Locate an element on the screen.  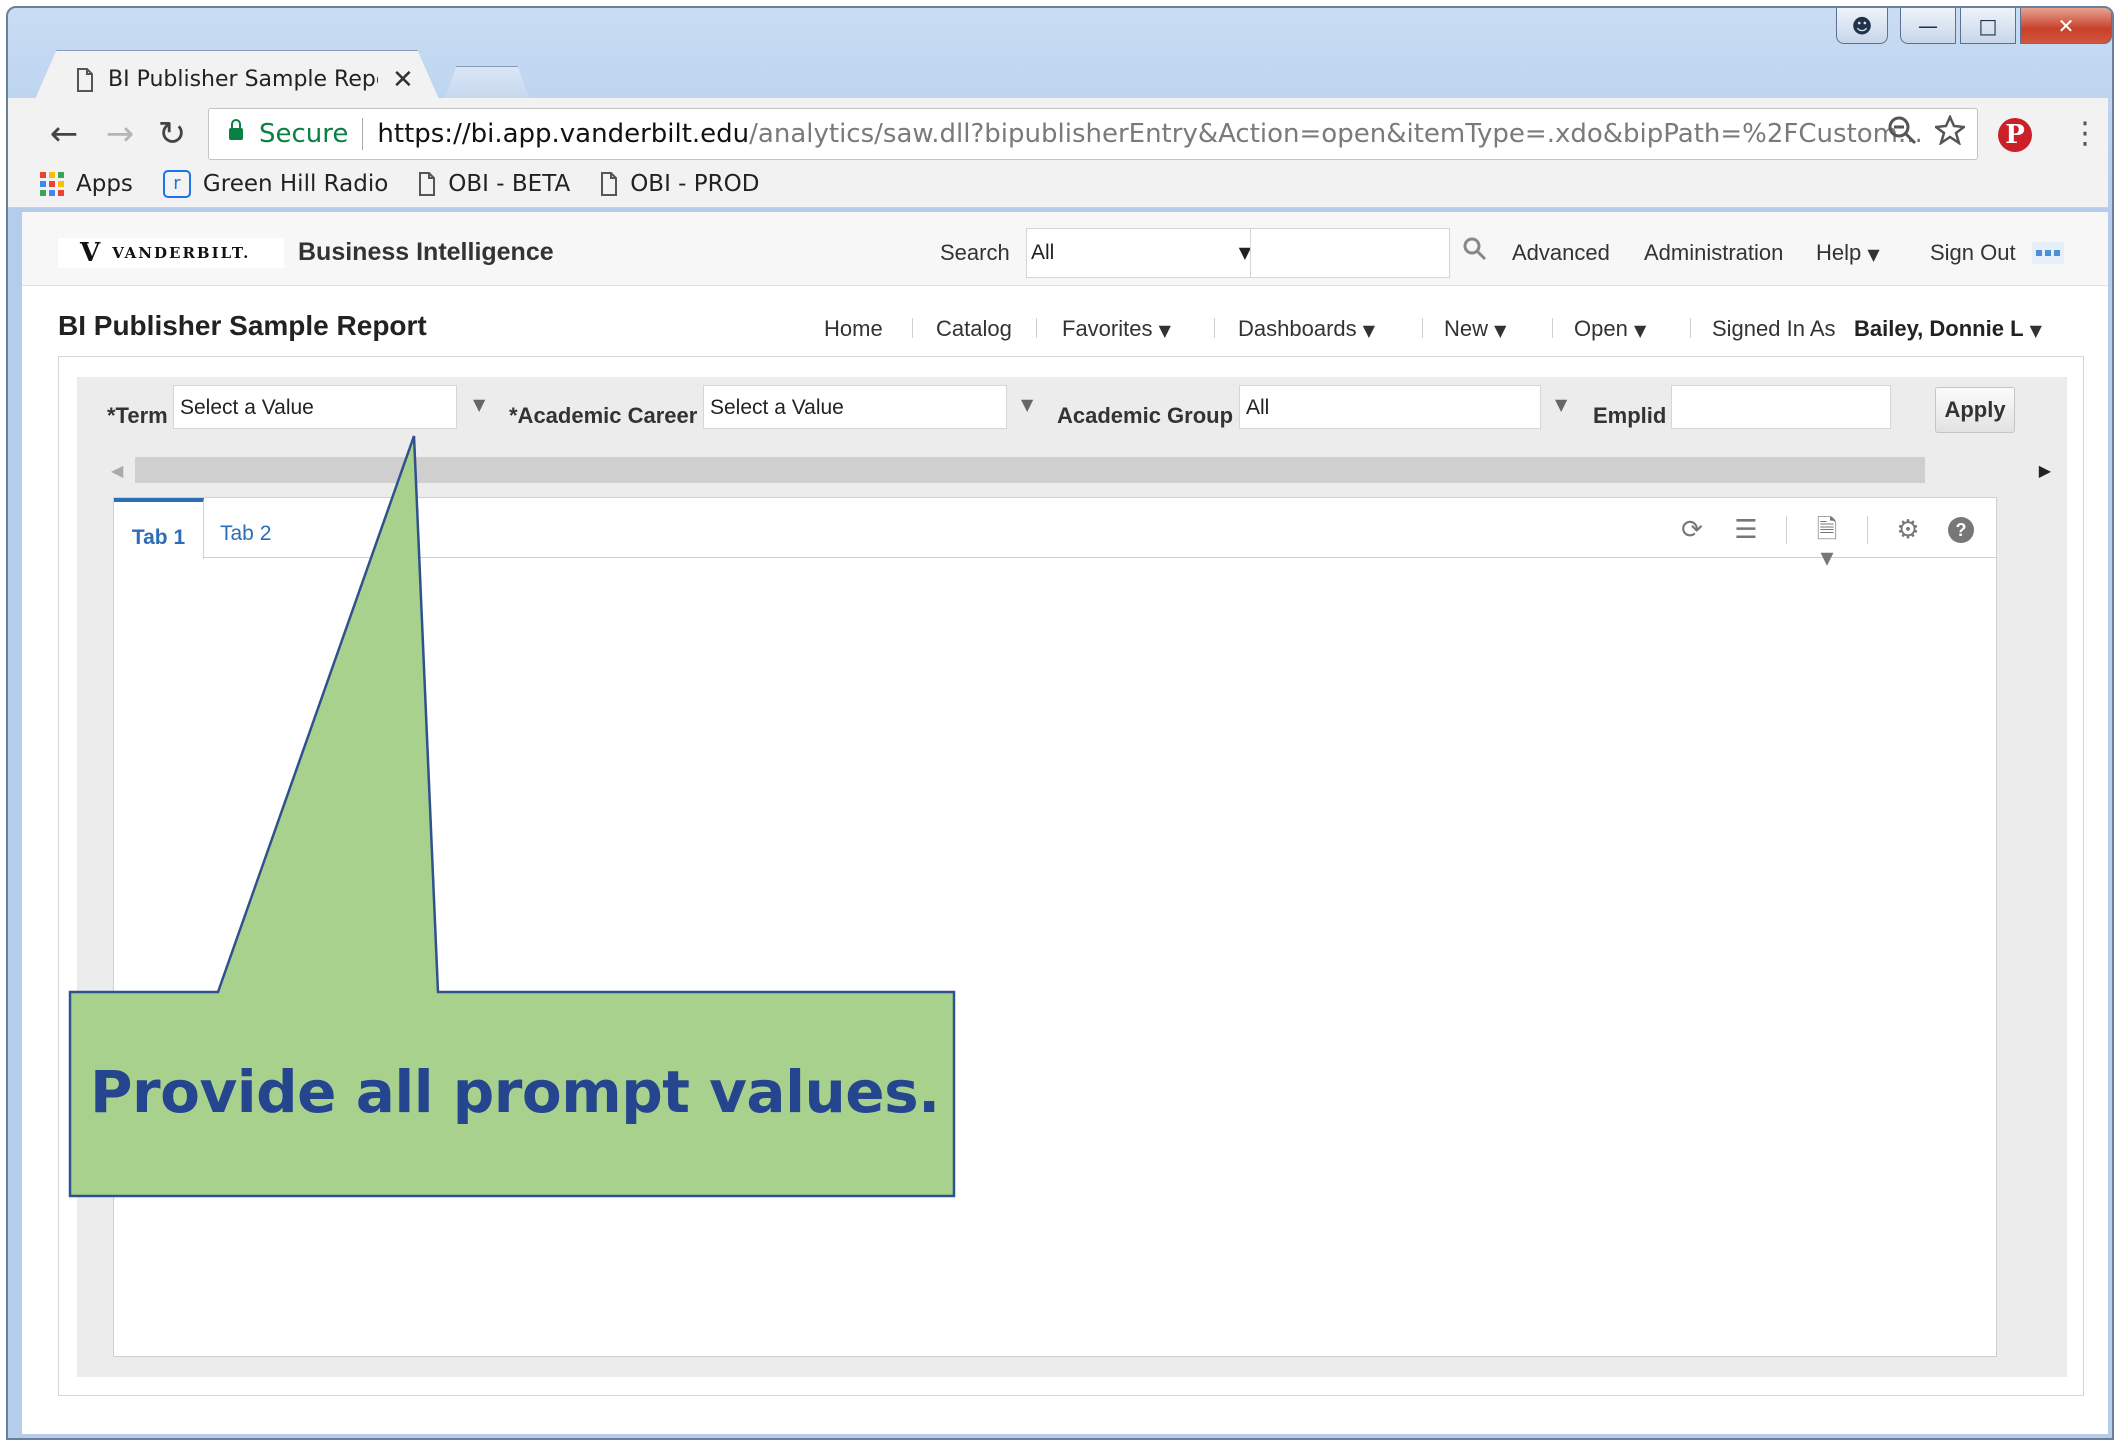
bookmark-apps: Apps is located at coordinates (86, 184).